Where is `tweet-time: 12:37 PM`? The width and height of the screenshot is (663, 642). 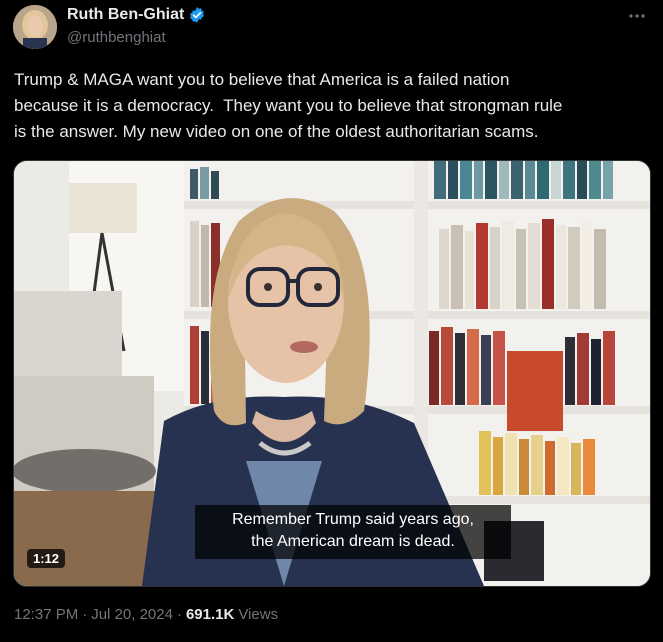 tweet-time: 12:37 PM is located at coordinates (46, 614).